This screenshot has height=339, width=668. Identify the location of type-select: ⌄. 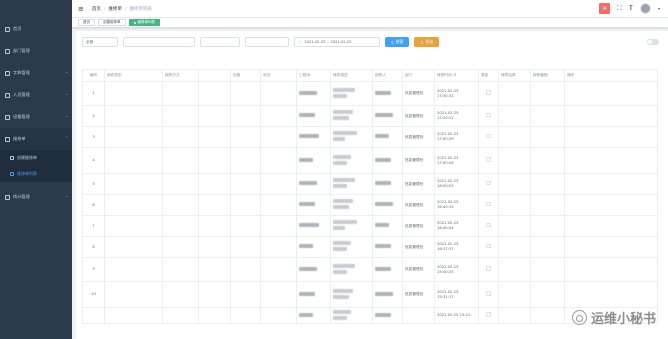
(220, 42).